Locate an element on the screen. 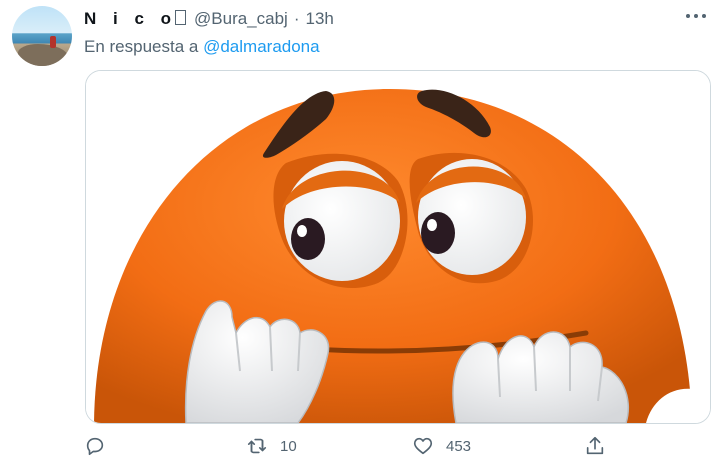 The height and width of the screenshot is (470, 719). user-handle: @Bura_cabj is located at coordinates (241, 18).